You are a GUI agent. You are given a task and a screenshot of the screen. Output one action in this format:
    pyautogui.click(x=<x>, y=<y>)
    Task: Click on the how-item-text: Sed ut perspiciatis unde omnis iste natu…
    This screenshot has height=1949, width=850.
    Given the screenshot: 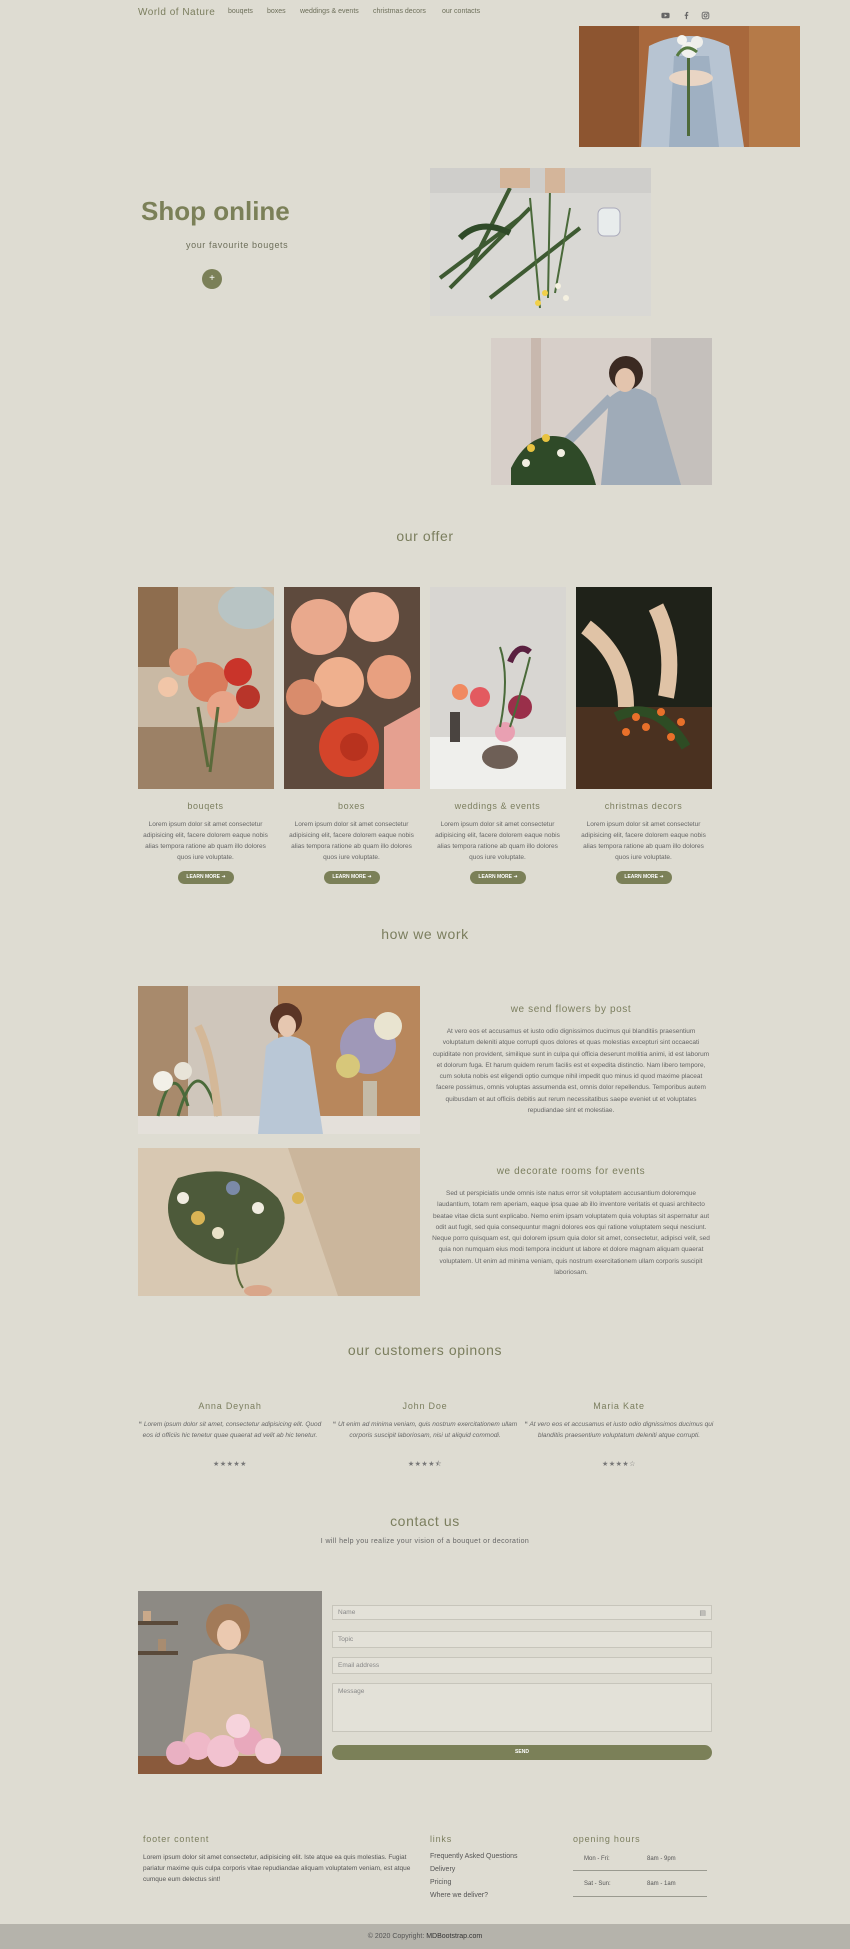 What is the action you would take?
    pyautogui.click(x=571, y=1233)
    